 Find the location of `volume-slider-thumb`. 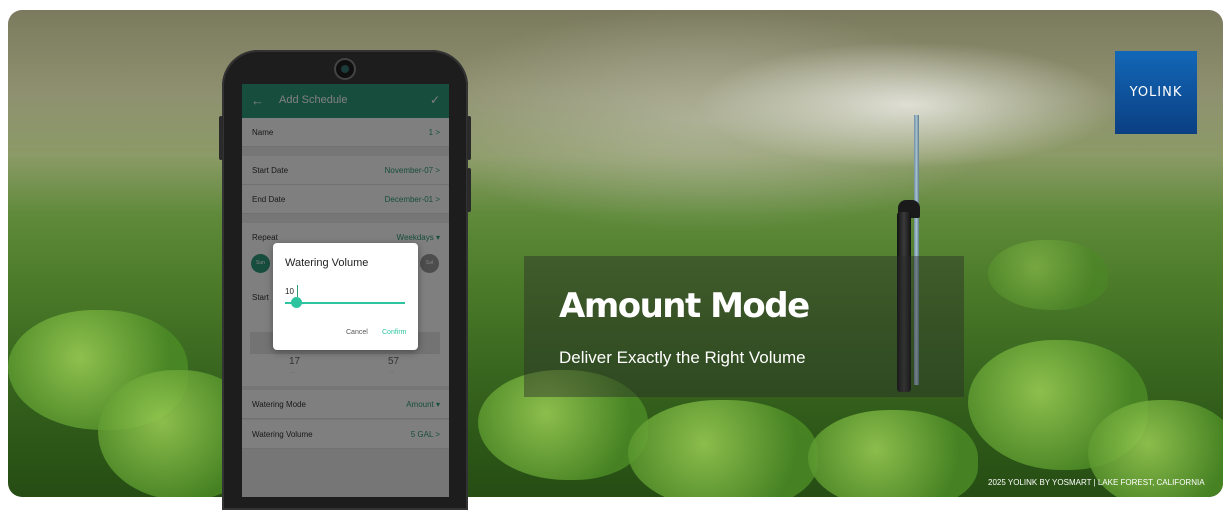

volume-slider-thumb is located at coordinates (296, 302).